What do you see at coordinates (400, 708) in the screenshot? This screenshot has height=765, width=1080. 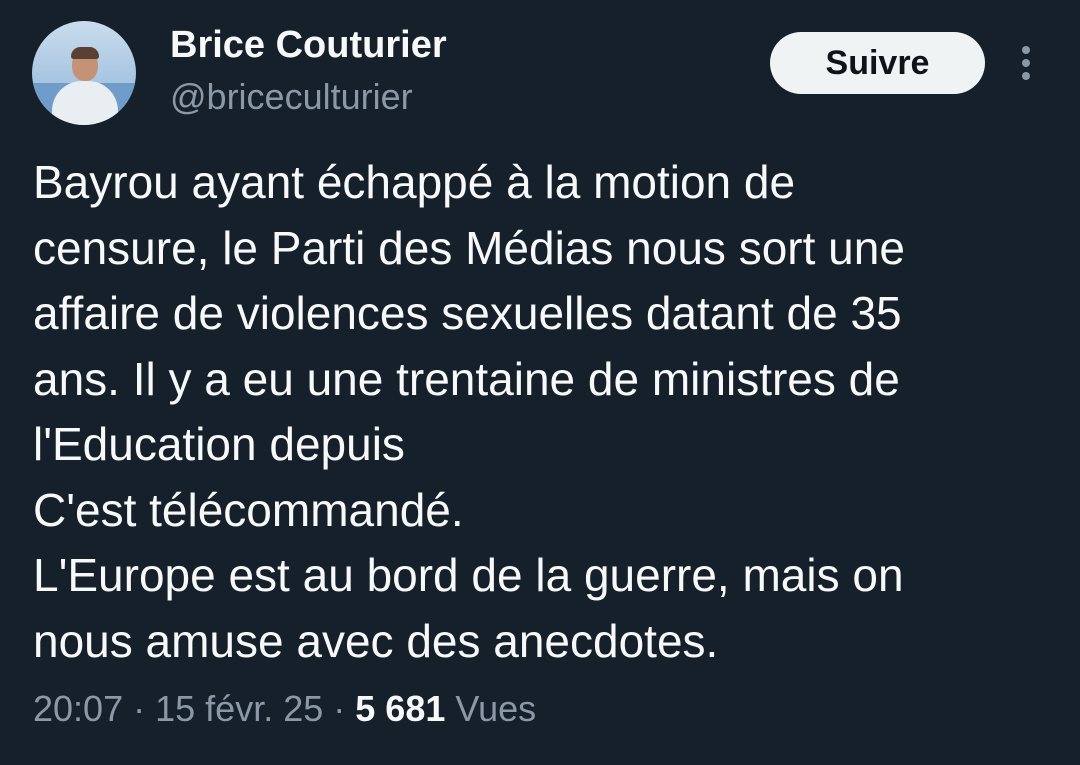 I see `views-count: 5 681` at bounding box center [400, 708].